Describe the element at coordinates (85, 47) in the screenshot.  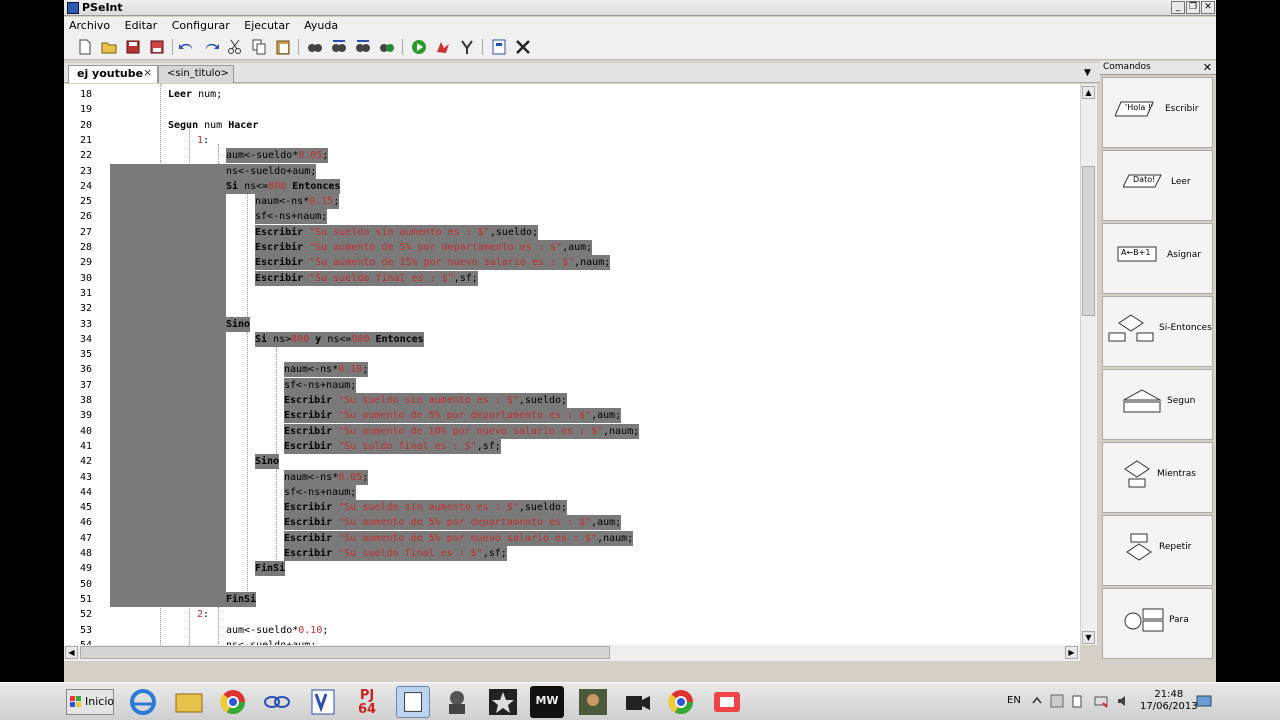
I see `new-file-icon` at that location.